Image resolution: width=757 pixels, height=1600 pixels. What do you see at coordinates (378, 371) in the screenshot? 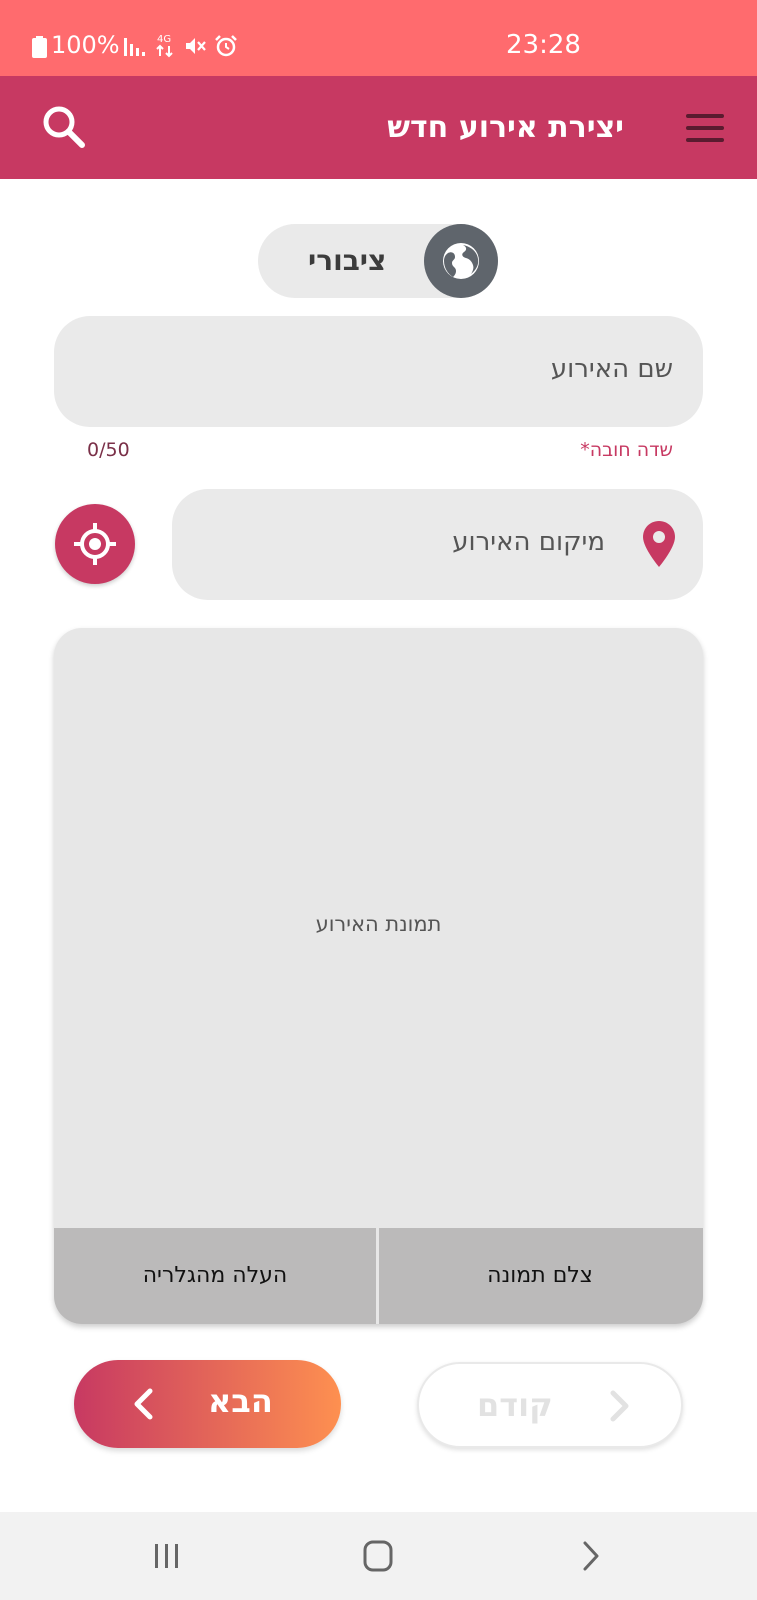
I see `event-name-input: שם האירוע` at bounding box center [378, 371].